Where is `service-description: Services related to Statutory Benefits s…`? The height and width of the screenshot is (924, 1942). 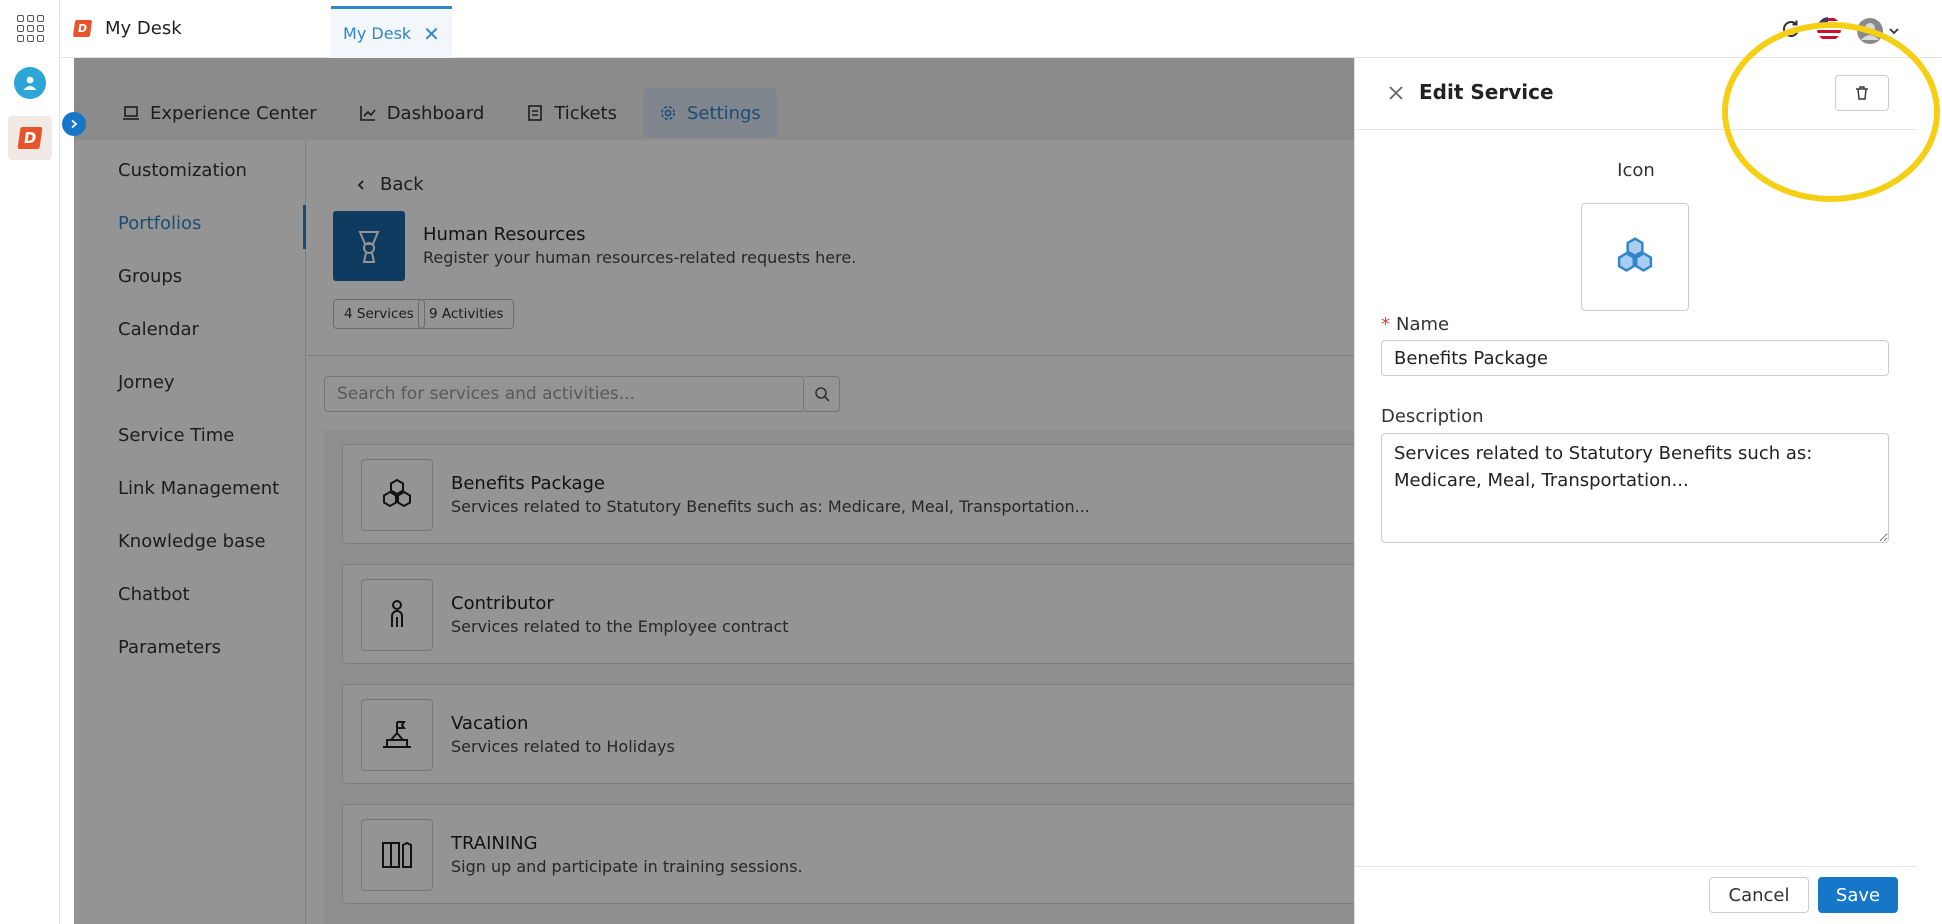
service-description: Services related to Statutory Benefits s… is located at coordinates (770, 506).